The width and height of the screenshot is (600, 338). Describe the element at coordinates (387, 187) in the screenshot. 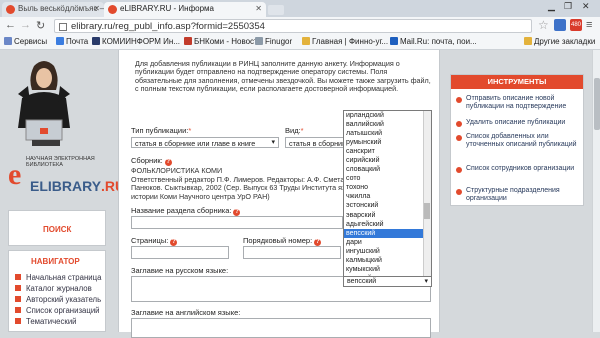

I see `language-option: тохоно` at that location.